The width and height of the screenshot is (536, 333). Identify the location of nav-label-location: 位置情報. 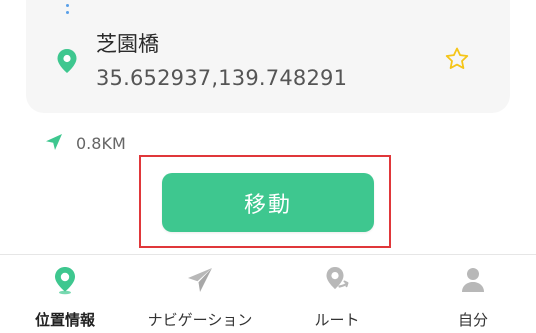
(65, 320).